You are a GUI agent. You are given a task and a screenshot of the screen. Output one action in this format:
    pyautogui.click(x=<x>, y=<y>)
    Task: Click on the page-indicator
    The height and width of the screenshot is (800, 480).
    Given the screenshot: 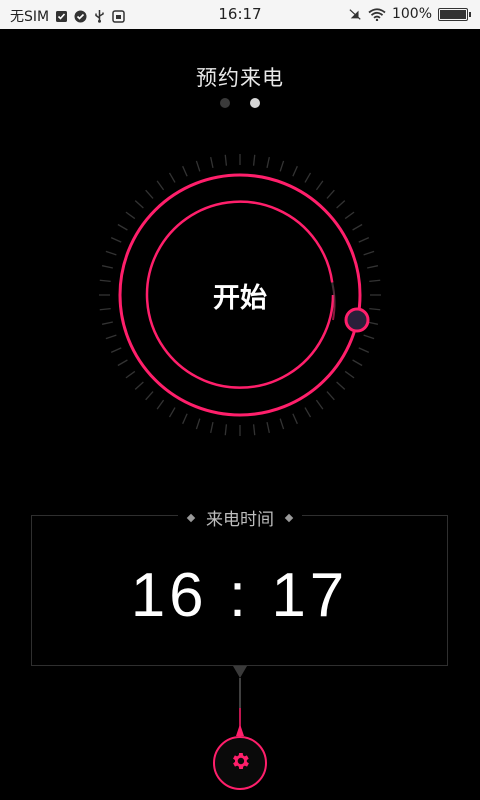 What is the action you would take?
    pyautogui.click(x=240, y=103)
    